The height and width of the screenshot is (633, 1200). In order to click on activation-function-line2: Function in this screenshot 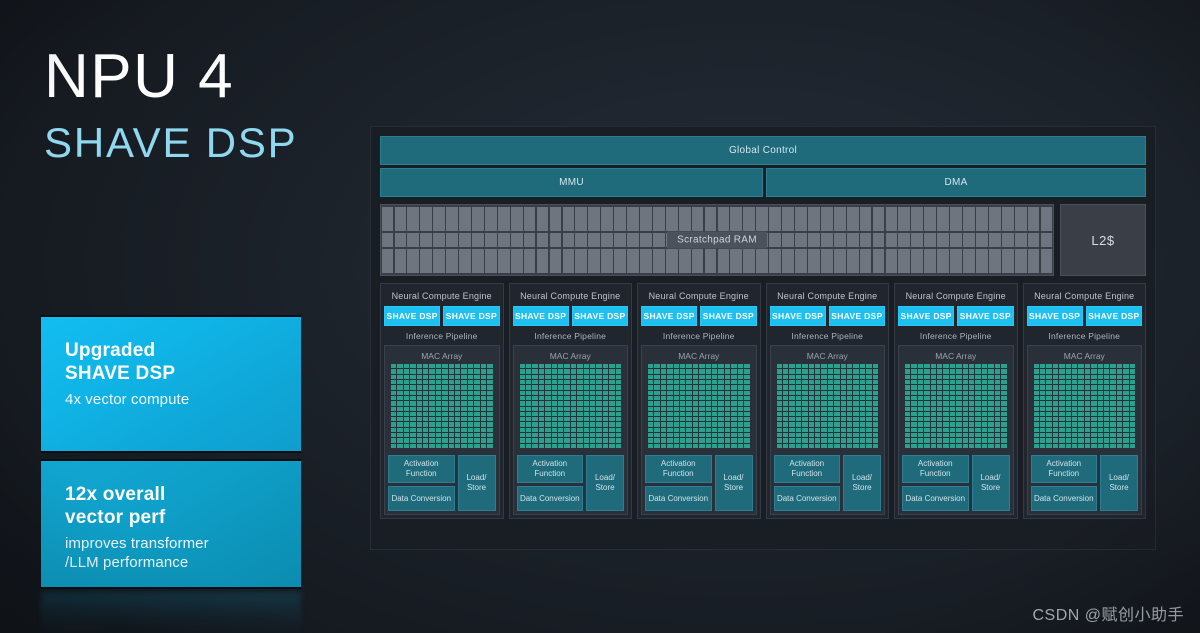, I will do `click(935, 474)`.